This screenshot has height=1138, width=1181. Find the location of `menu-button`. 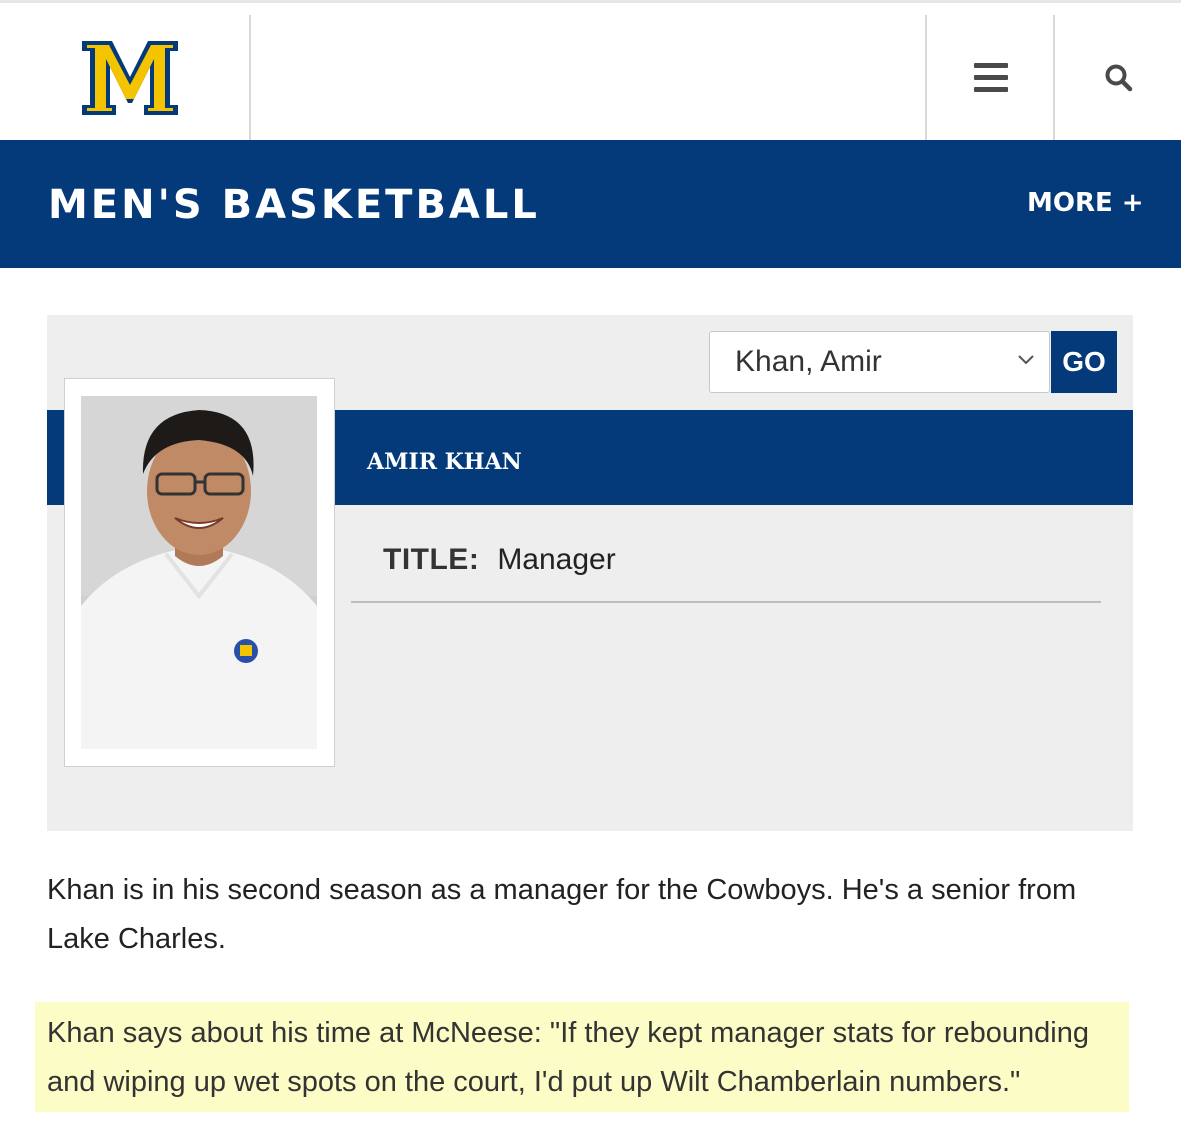

menu-button is located at coordinates (990, 77).